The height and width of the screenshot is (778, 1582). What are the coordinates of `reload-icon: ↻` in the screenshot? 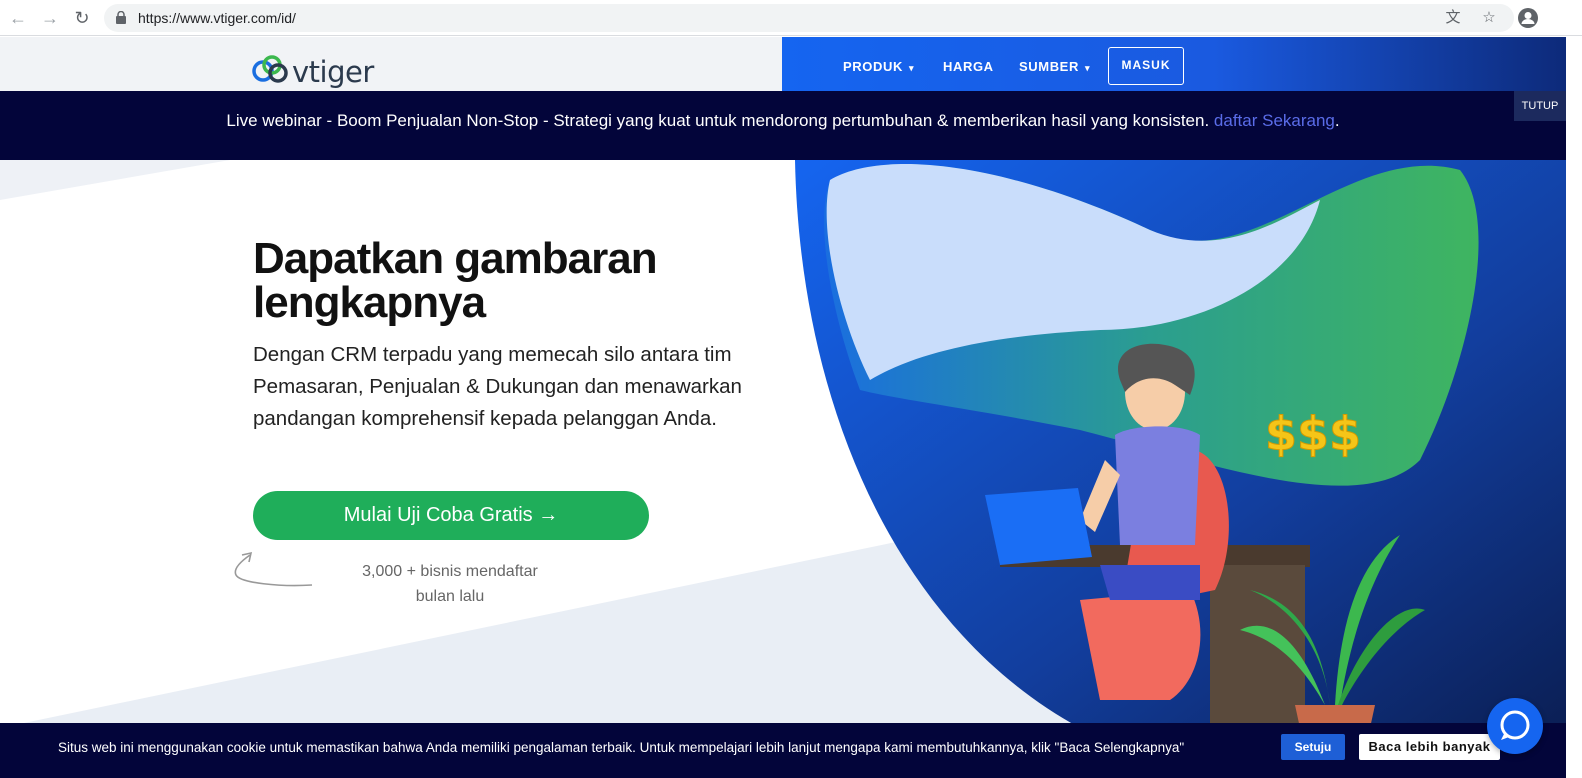 It's located at (82, 18).